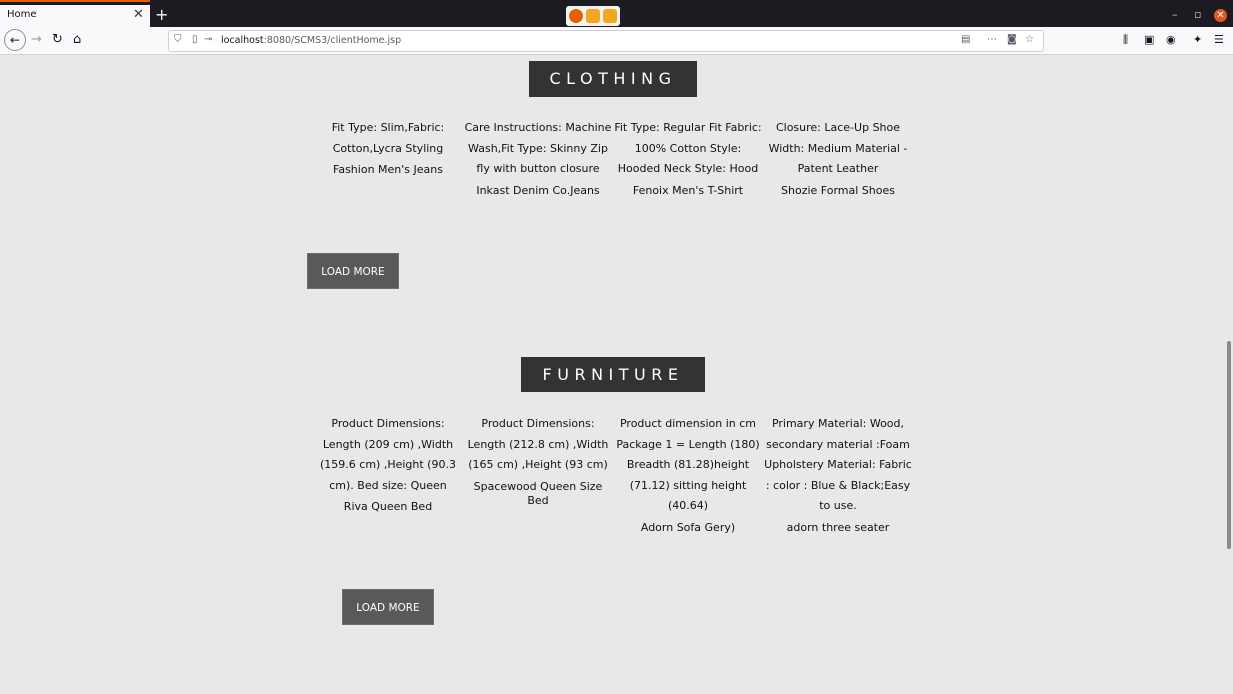  I want to click on clothing-heading: CLOTHING, so click(613, 79).